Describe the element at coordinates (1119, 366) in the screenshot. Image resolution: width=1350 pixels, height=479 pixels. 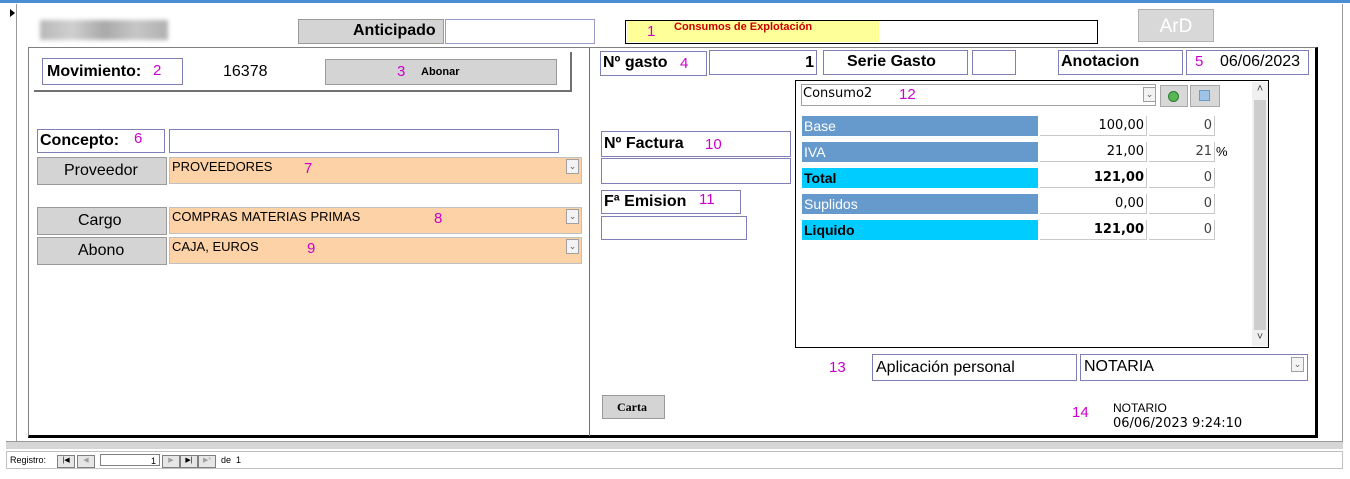
I see `aplicacion-value: NOTARIA` at that location.